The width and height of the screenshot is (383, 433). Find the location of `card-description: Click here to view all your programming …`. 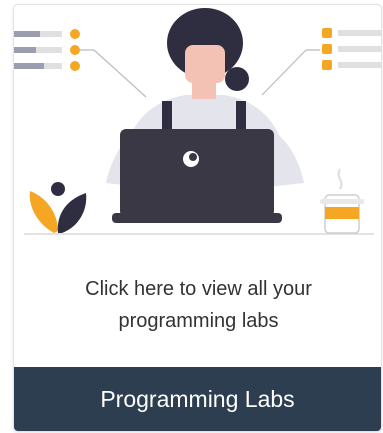

card-description: Click here to view all your programming … is located at coordinates (198, 305).